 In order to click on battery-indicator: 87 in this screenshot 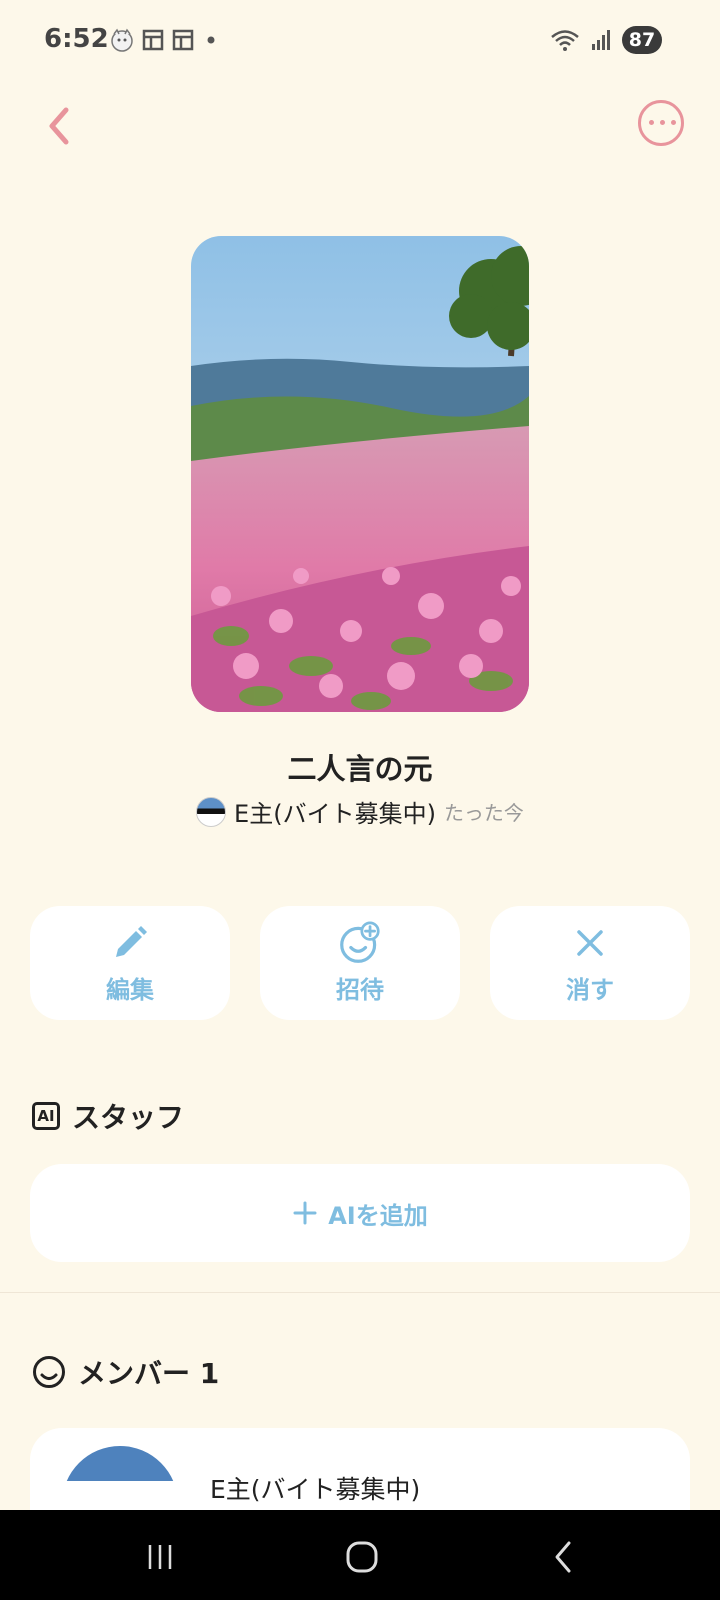, I will do `click(642, 40)`.